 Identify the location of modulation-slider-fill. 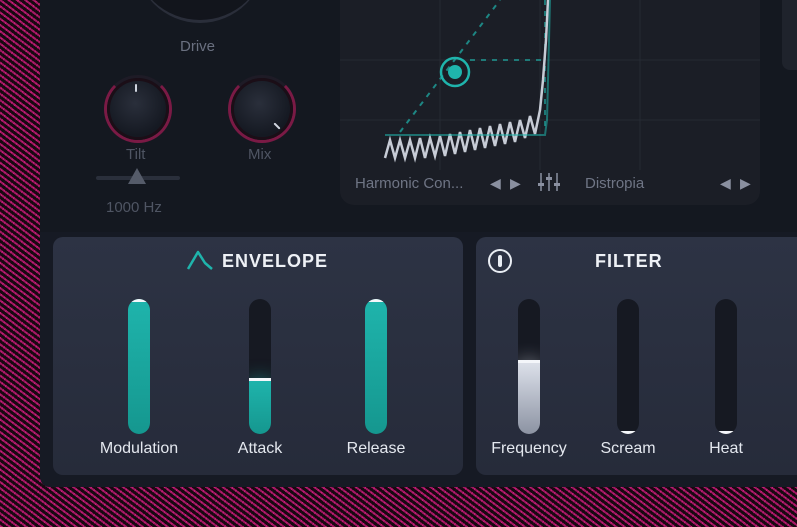
(139, 366).